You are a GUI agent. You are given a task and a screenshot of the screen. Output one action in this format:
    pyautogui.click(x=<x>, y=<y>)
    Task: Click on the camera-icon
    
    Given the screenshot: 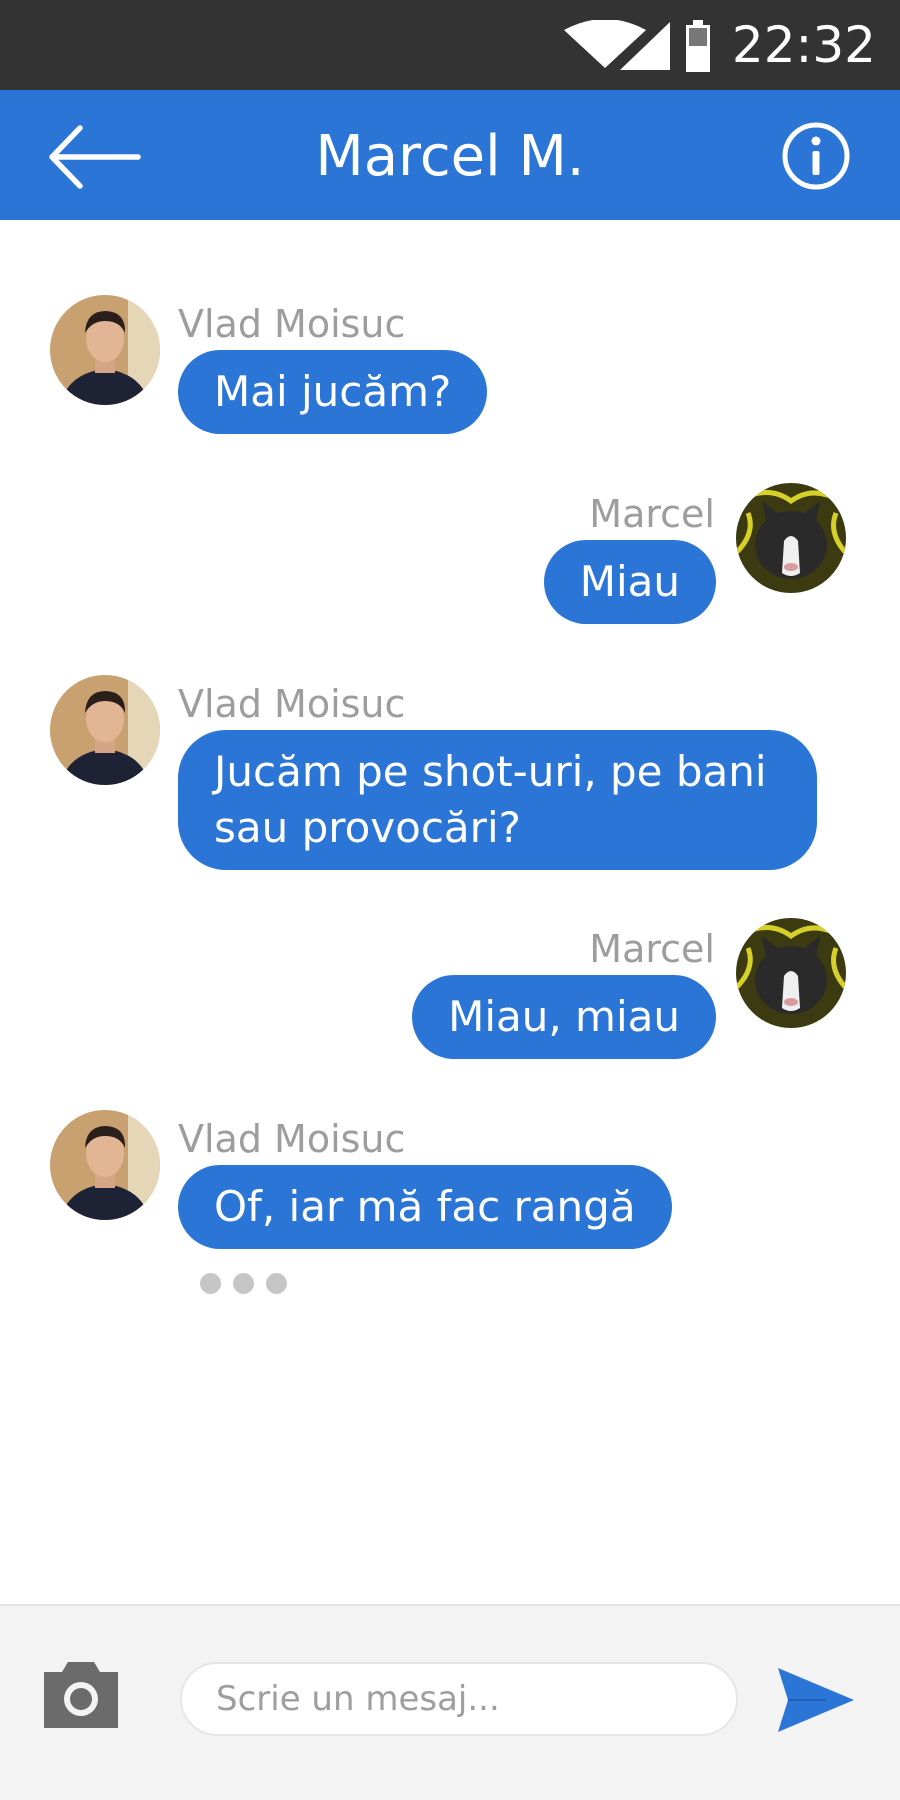 What is the action you would take?
    pyautogui.click(x=81, y=1695)
    